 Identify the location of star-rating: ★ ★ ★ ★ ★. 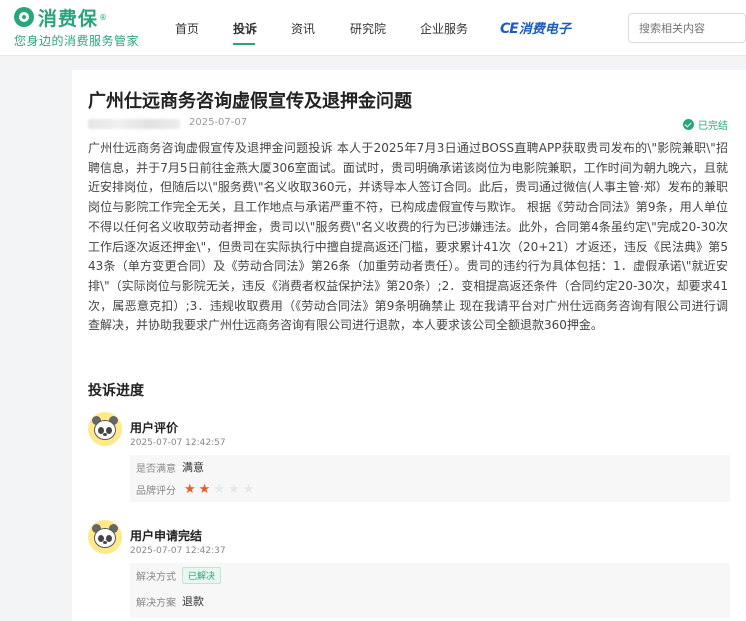
(220, 489).